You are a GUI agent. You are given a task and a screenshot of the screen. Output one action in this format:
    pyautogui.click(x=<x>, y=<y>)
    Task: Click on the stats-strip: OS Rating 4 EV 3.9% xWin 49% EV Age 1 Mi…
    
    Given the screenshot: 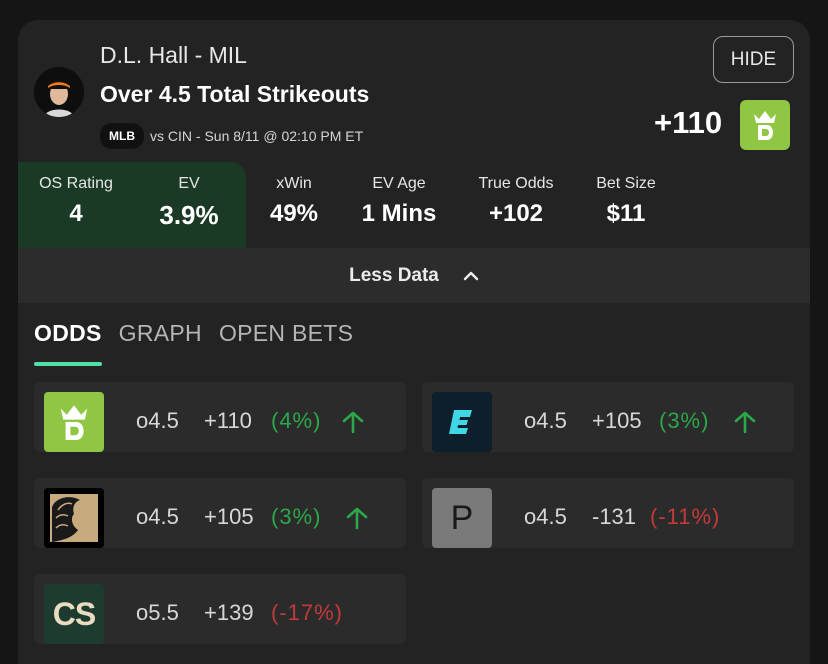 What is the action you would take?
    pyautogui.click(x=414, y=205)
    